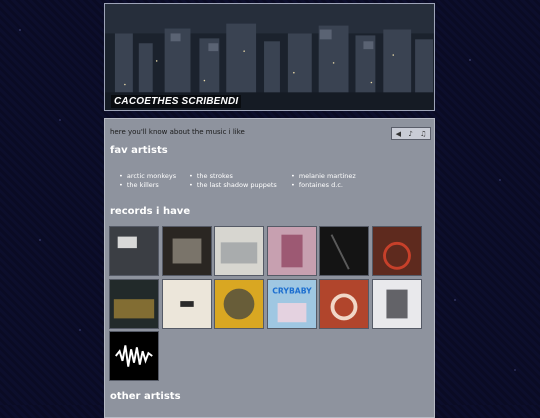 The width and height of the screenshot is (540, 418). I want to click on album-art: CRYBABY, so click(292, 304).